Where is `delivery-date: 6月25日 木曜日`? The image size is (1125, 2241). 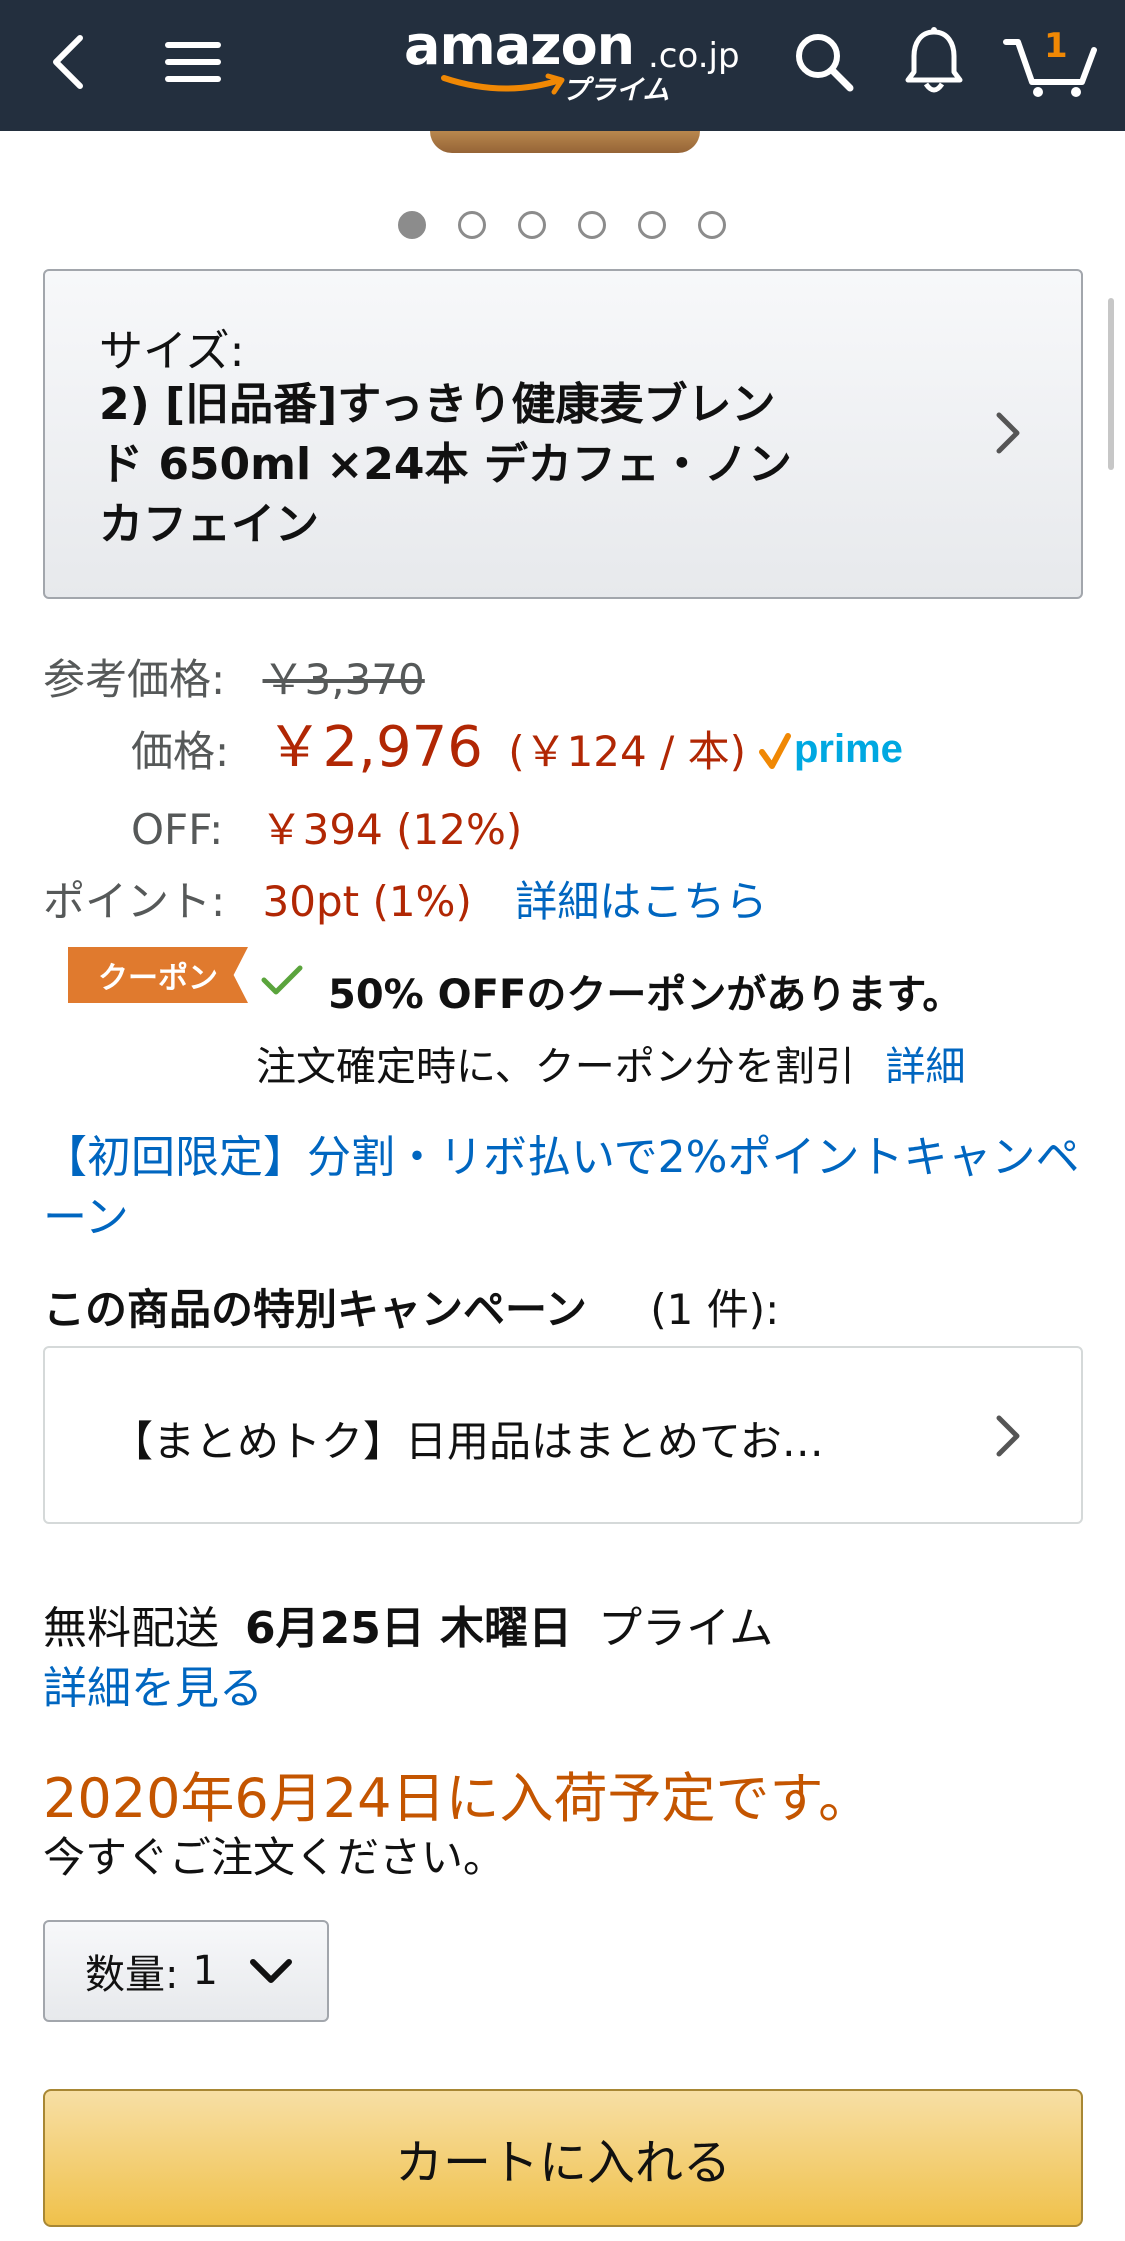 delivery-date: 6月25日 木曜日 is located at coordinates (409, 1628).